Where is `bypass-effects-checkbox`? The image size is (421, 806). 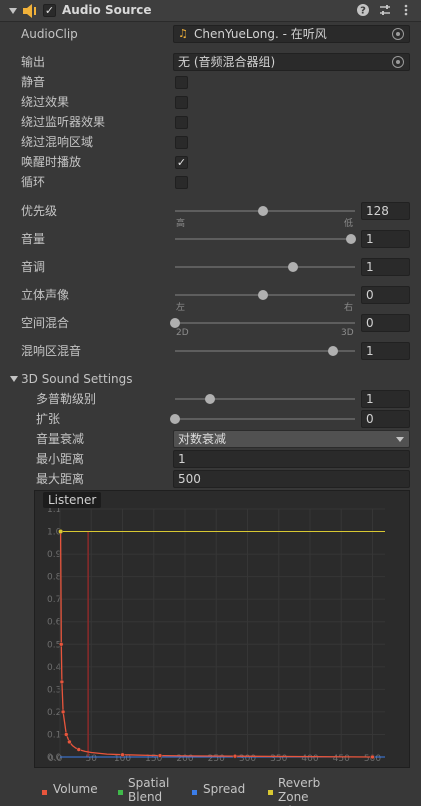
bypass-effects-checkbox is located at coordinates (181, 102).